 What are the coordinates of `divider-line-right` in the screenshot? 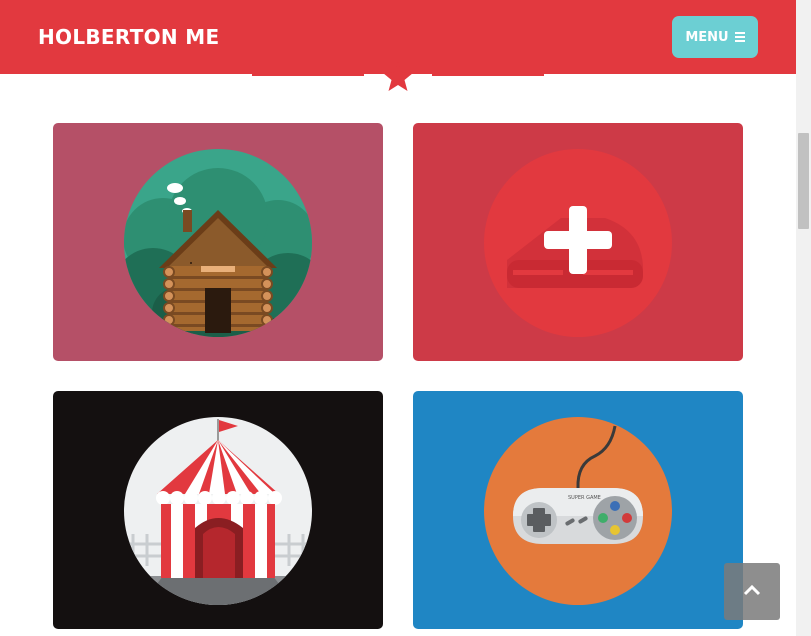 It's located at (488, 75).